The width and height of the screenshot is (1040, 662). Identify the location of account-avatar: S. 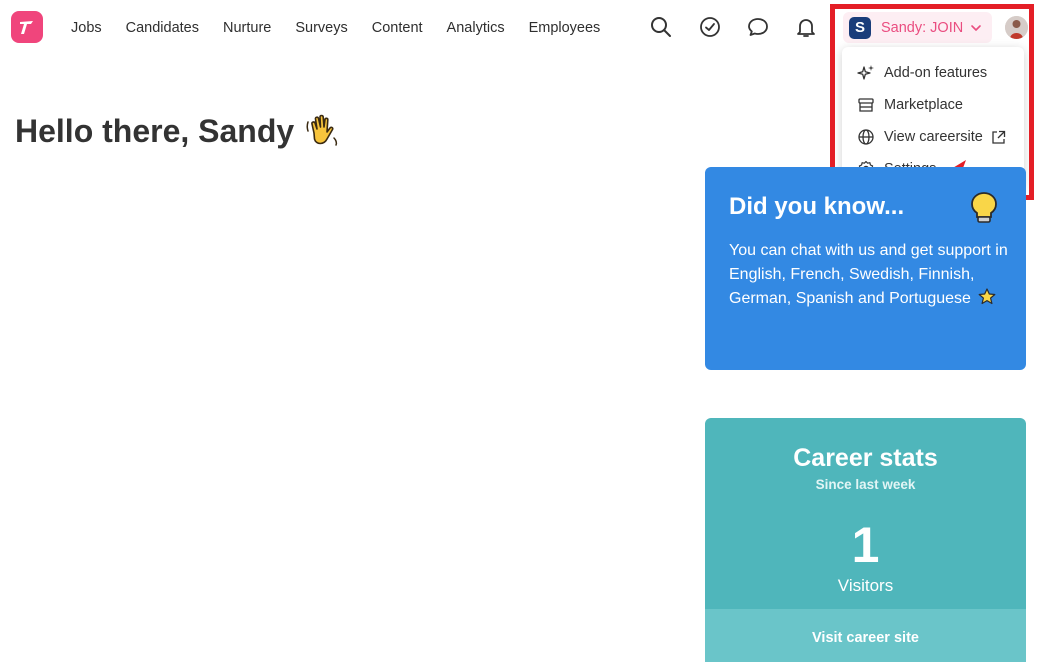
(860, 27).